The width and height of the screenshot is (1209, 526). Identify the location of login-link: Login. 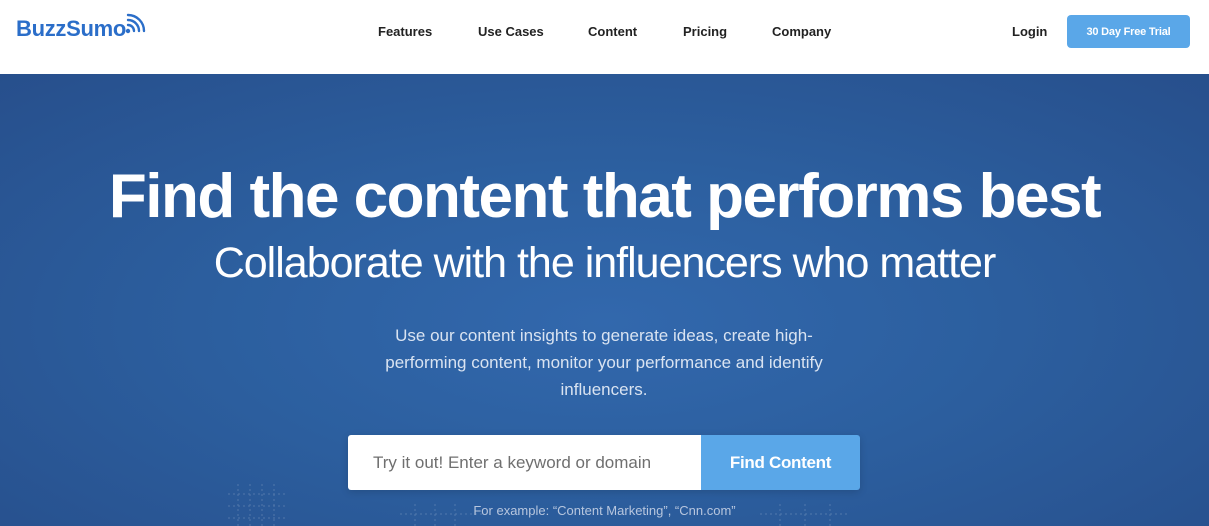
(1029, 31).